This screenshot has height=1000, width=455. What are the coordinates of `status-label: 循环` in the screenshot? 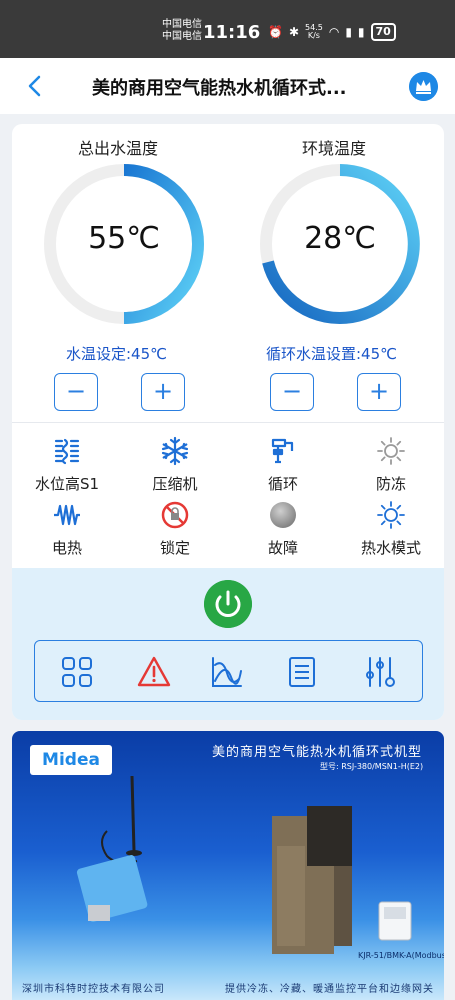 It's located at (282, 484).